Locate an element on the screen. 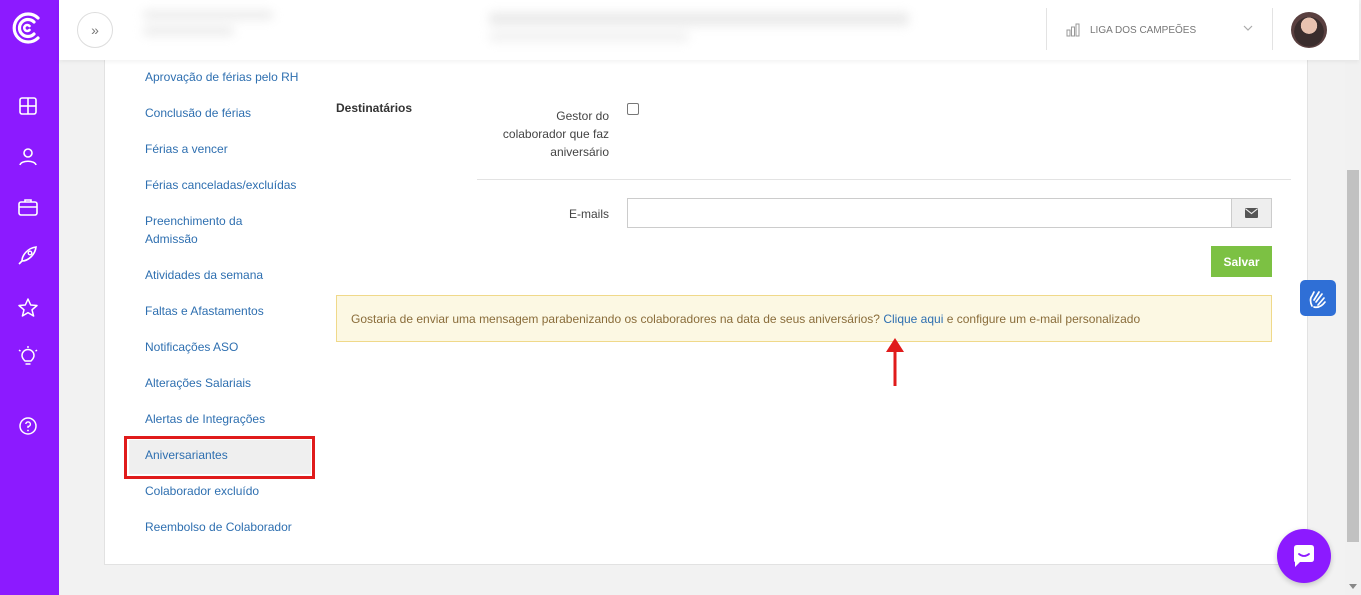 The width and height of the screenshot is (1361, 595). scrollbar-thumb is located at coordinates (1353, 356).